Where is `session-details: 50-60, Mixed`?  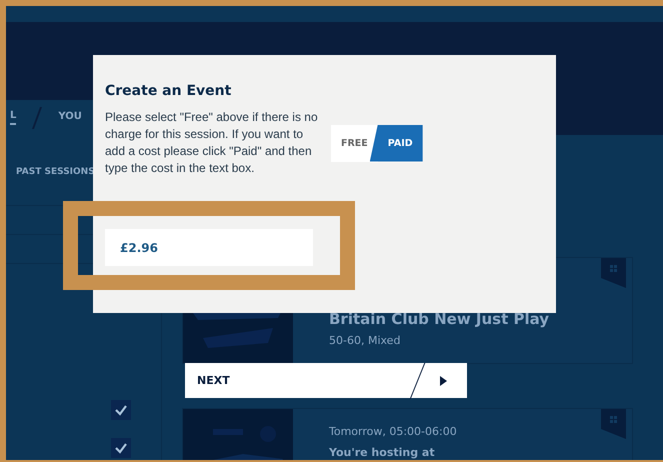
session-details: 50-60, Mixed is located at coordinates (365, 340).